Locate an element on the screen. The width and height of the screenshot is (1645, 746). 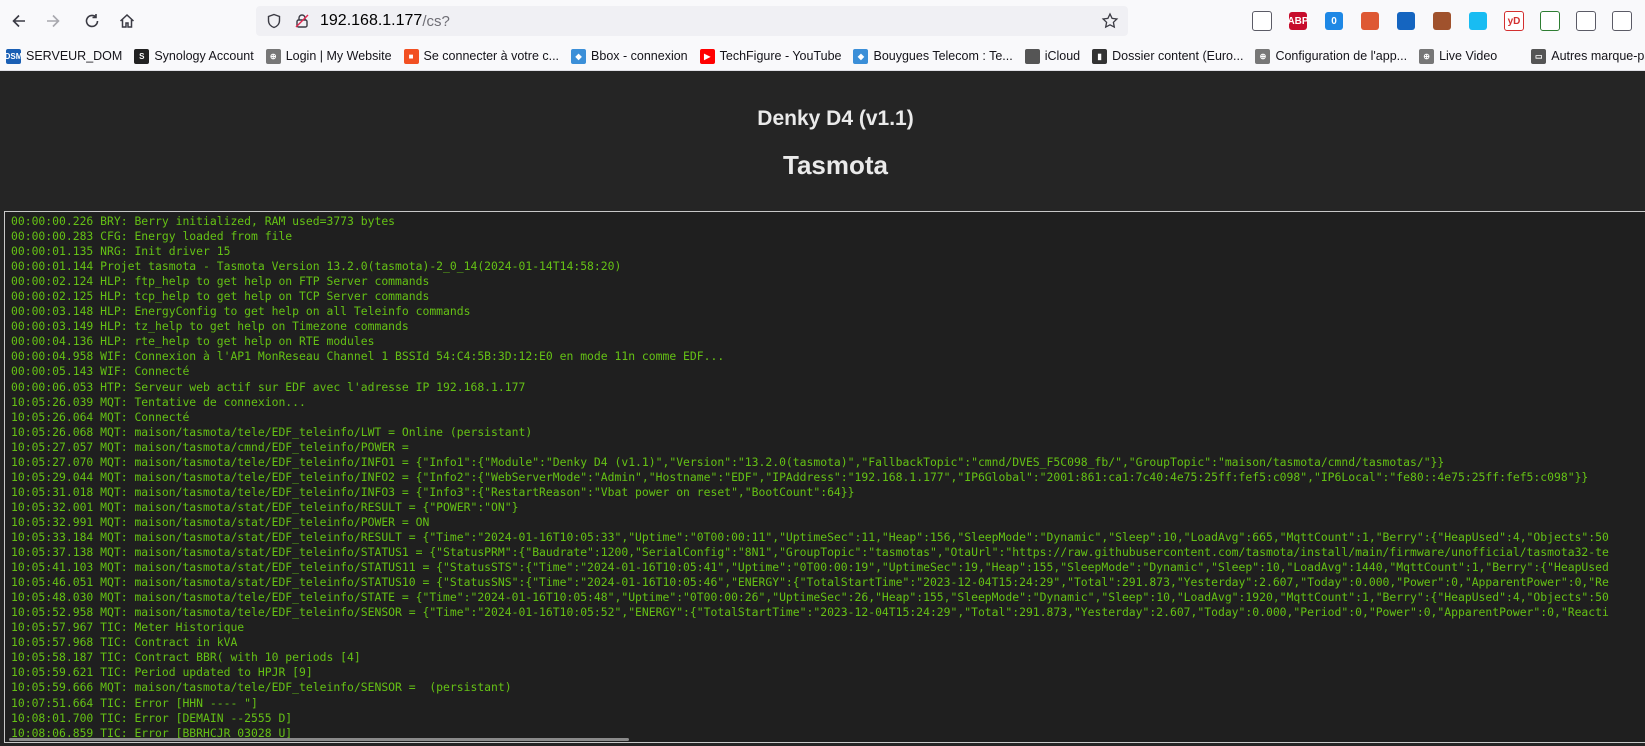
log-line: 10:05:57.967 TIC: Meter Historique is located at coordinates (128, 627).